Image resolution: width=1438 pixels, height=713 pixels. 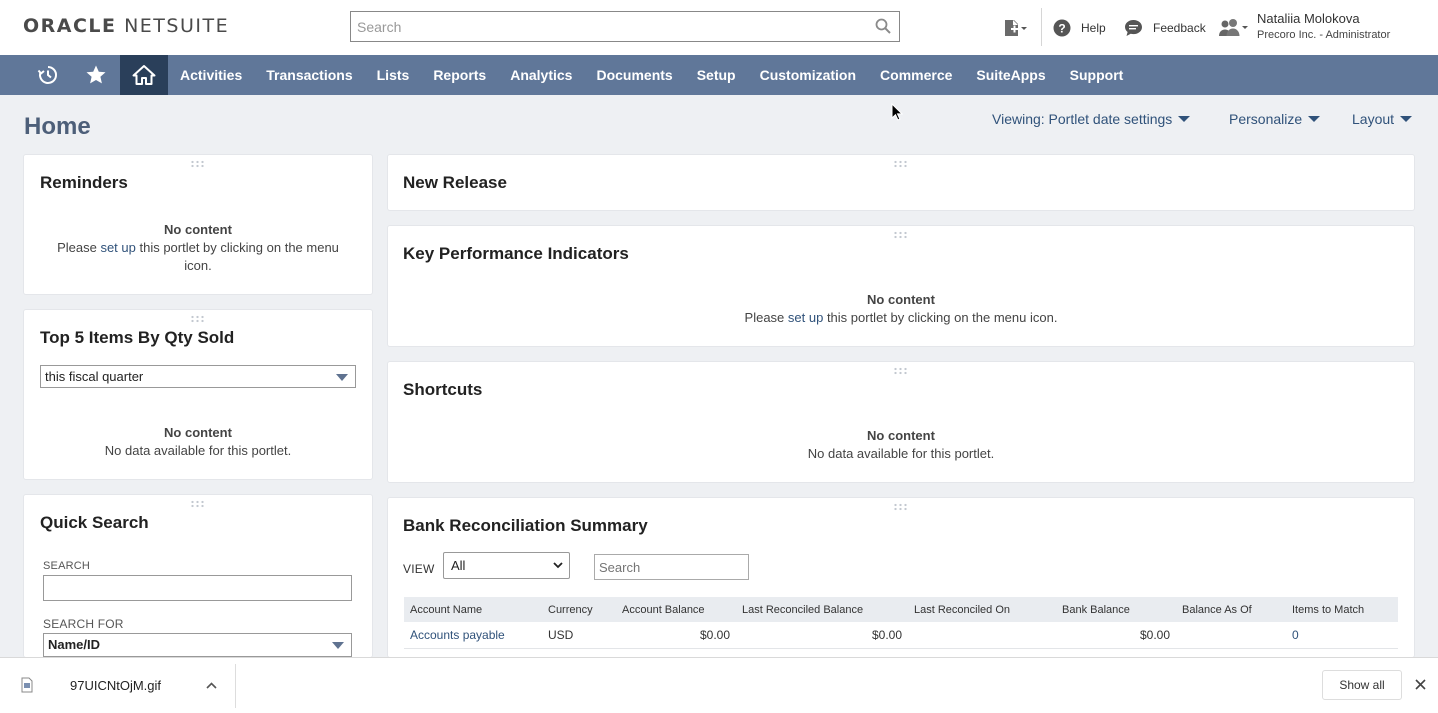 I want to click on netsuite-logo: ORACLE NETSUITE, so click(x=126, y=26).